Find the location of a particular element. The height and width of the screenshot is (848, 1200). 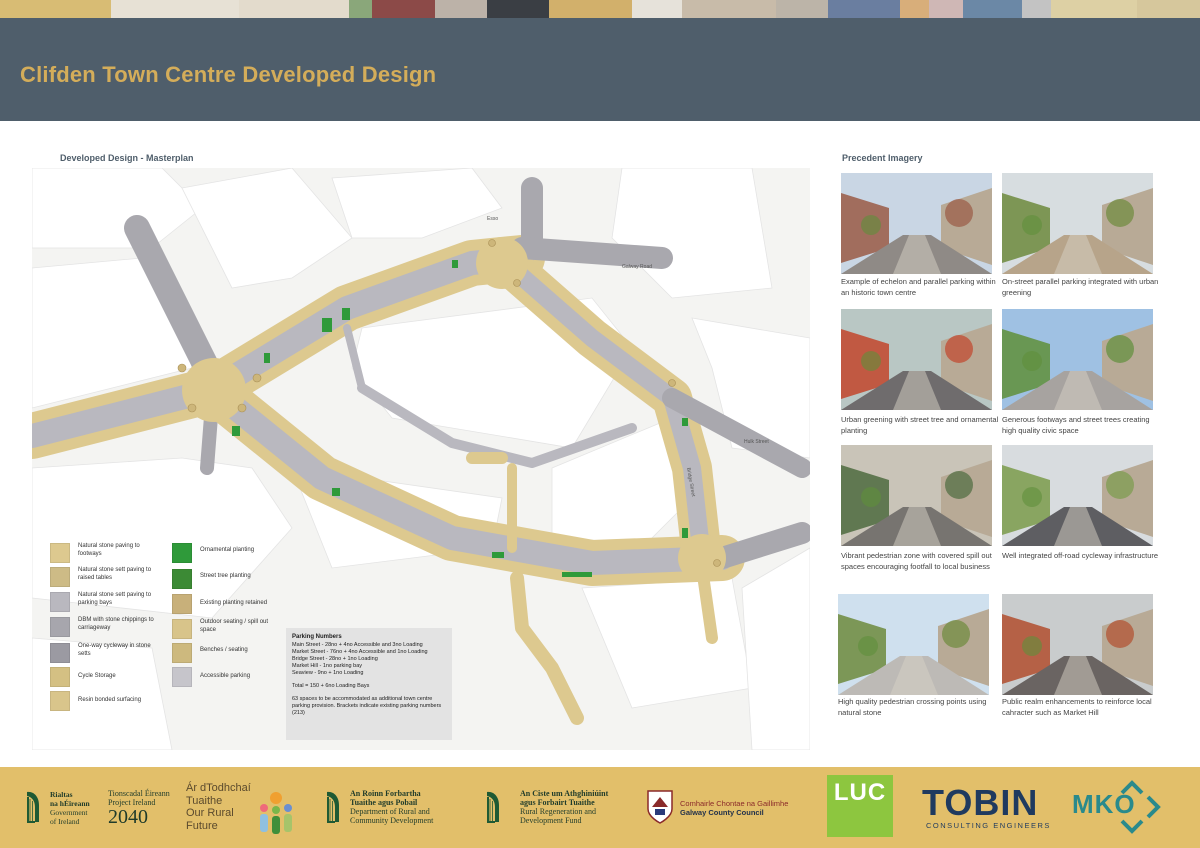

street-label-galway-road: Galway Road is located at coordinates (637, 267).